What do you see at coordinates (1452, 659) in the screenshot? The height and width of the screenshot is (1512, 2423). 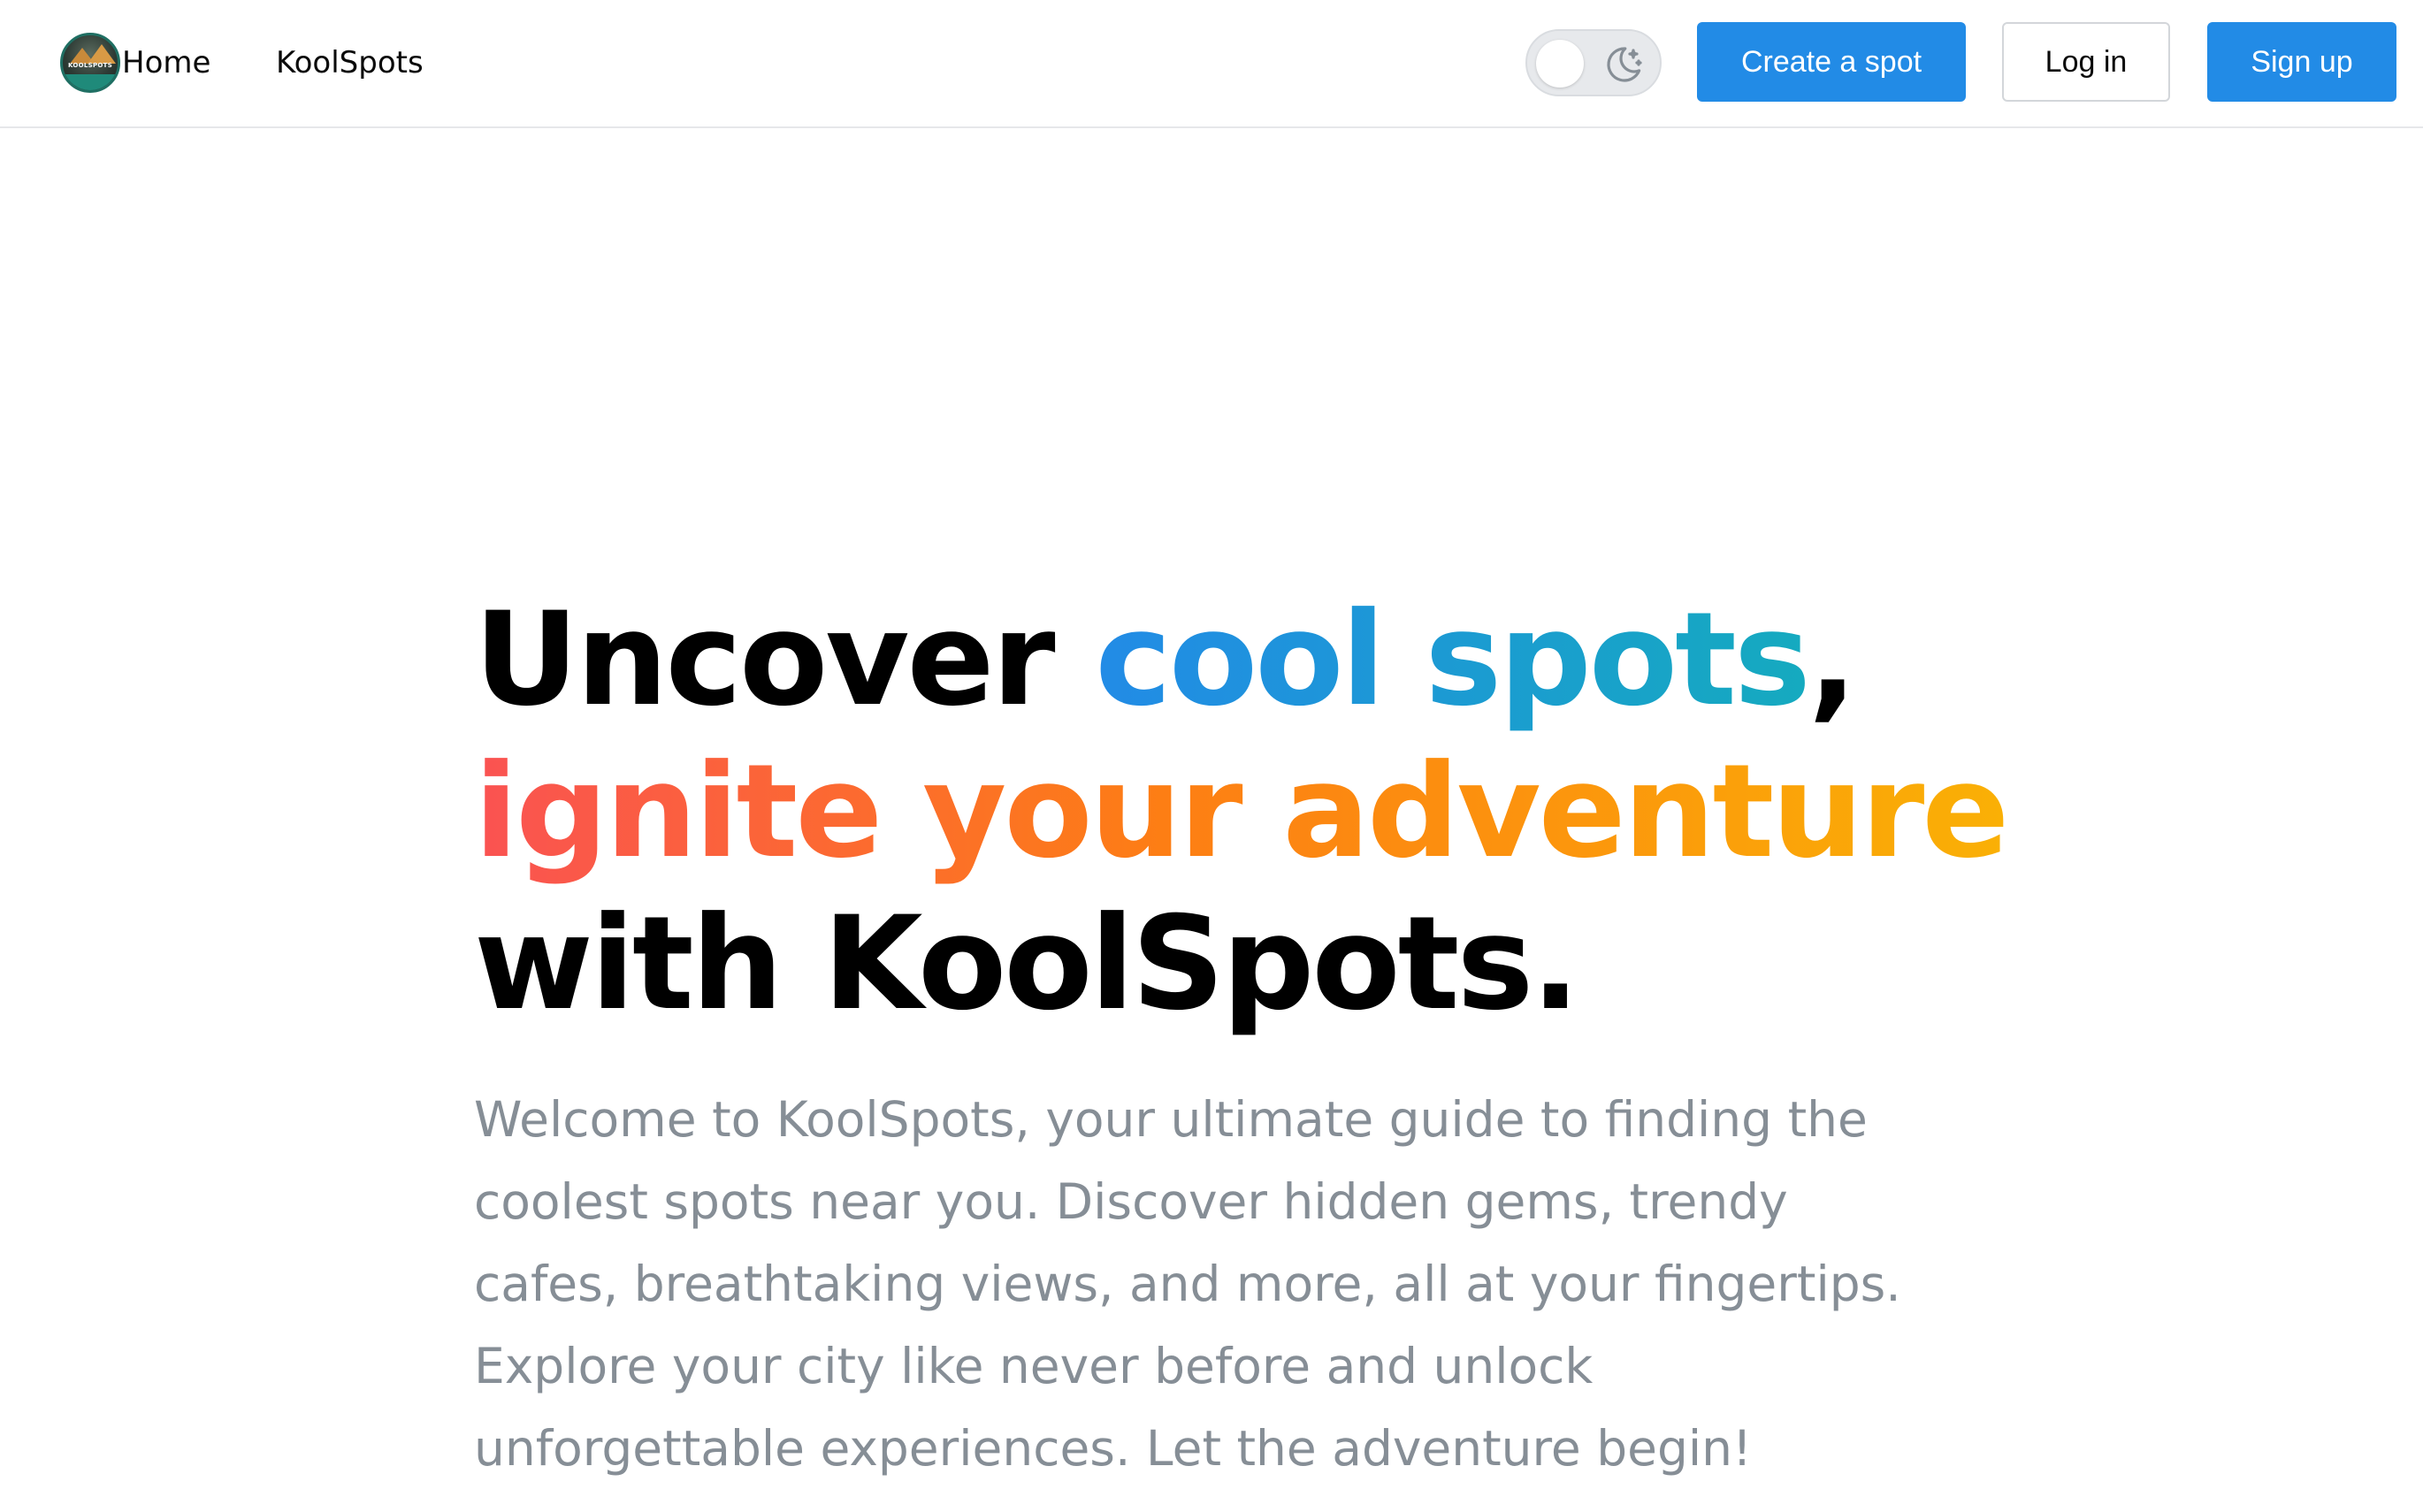 I see `hero-title-highlight-blue: cool spots` at bounding box center [1452, 659].